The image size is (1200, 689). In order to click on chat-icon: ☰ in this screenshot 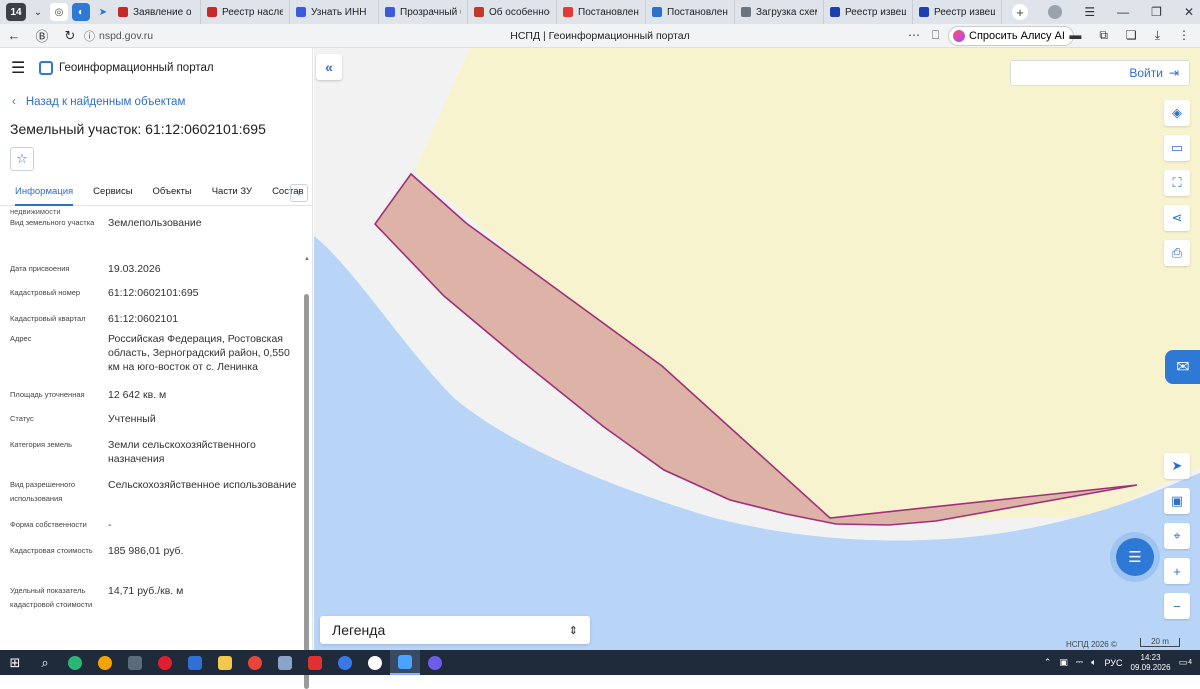, I will do `click(1135, 557)`.